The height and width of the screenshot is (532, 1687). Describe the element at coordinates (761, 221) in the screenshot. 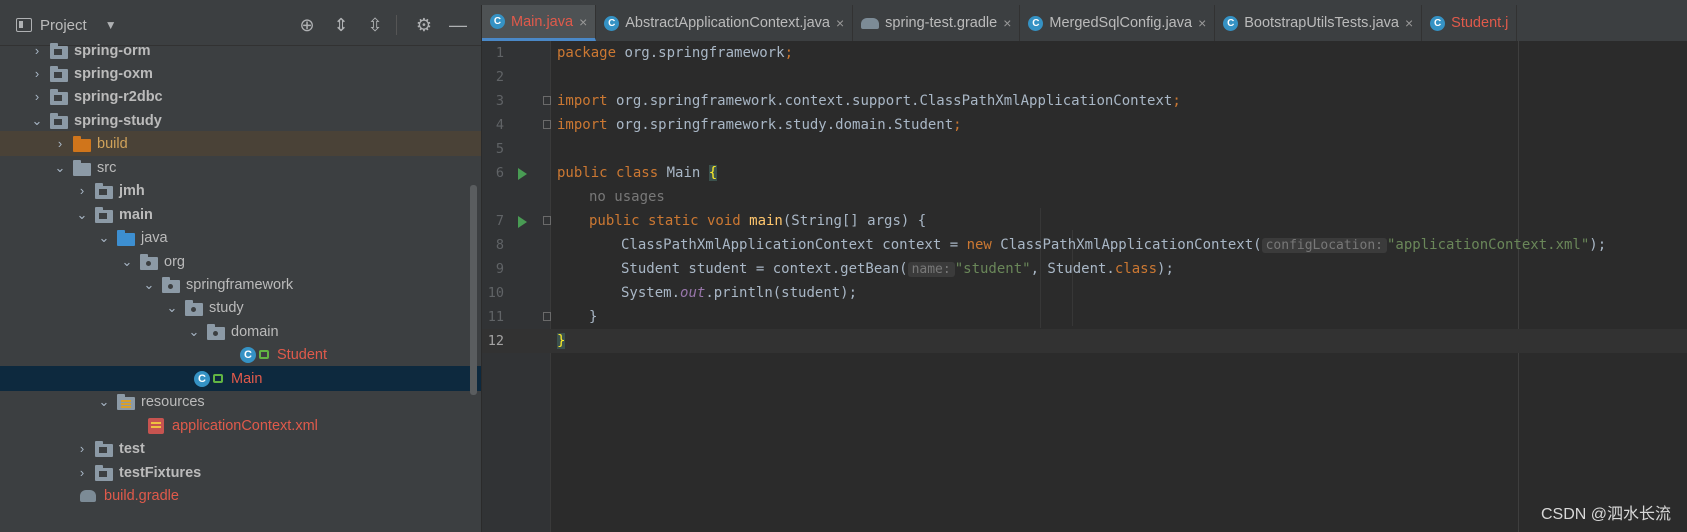

I see `method-name: main` at that location.